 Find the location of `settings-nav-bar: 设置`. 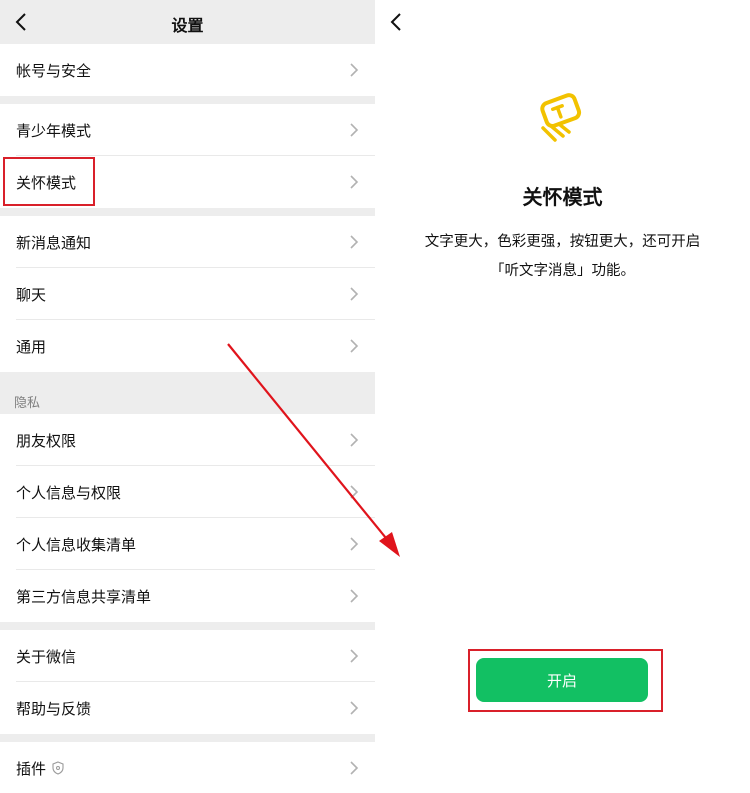

settings-nav-bar: 设置 is located at coordinates (187, 22).